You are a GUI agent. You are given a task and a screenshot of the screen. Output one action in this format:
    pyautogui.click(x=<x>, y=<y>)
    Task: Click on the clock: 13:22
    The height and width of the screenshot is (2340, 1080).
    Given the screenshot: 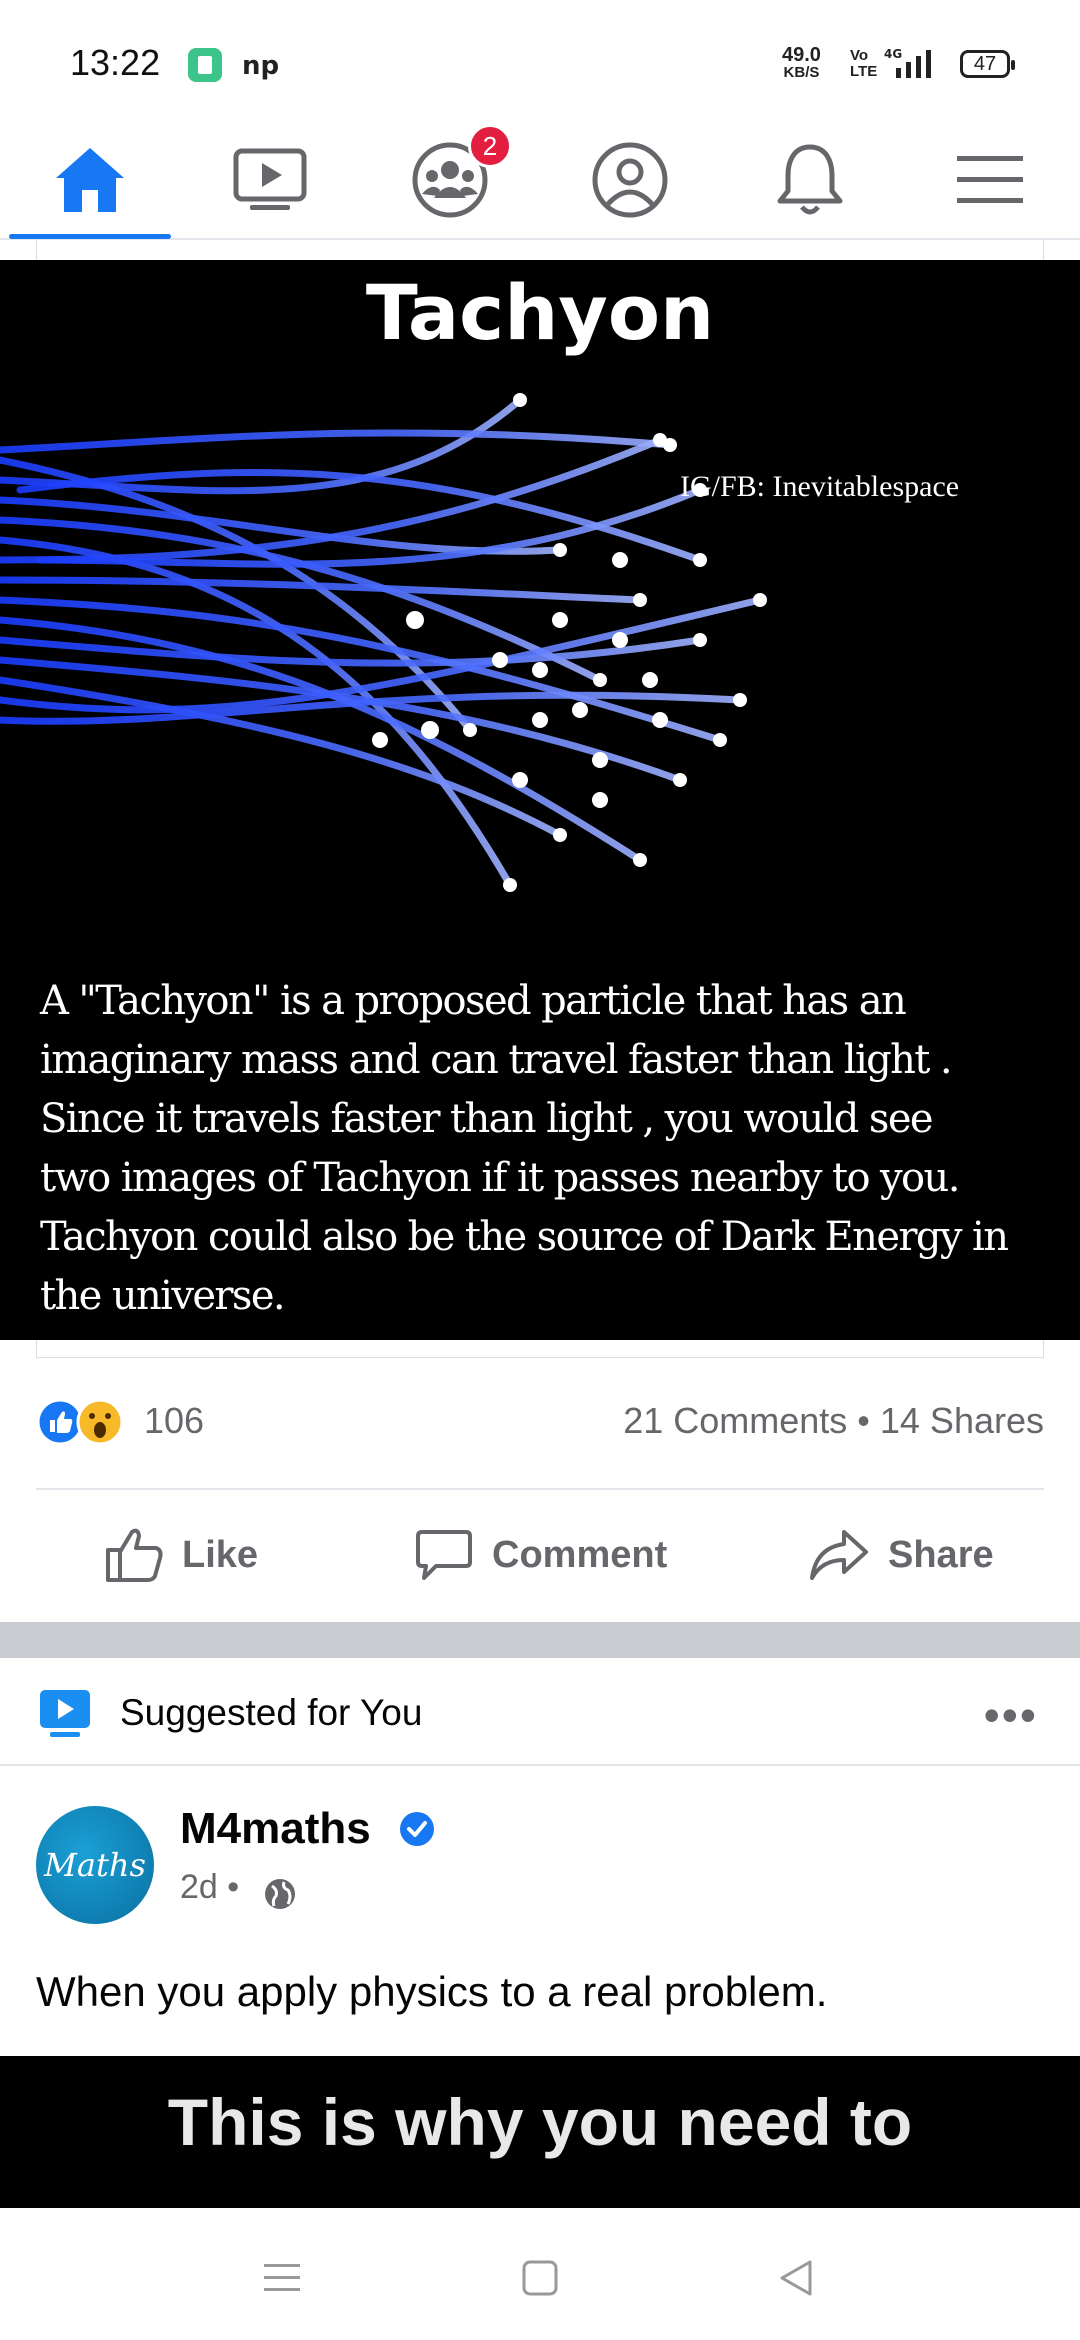 What is the action you would take?
    pyautogui.click(x=115, y=62)
    